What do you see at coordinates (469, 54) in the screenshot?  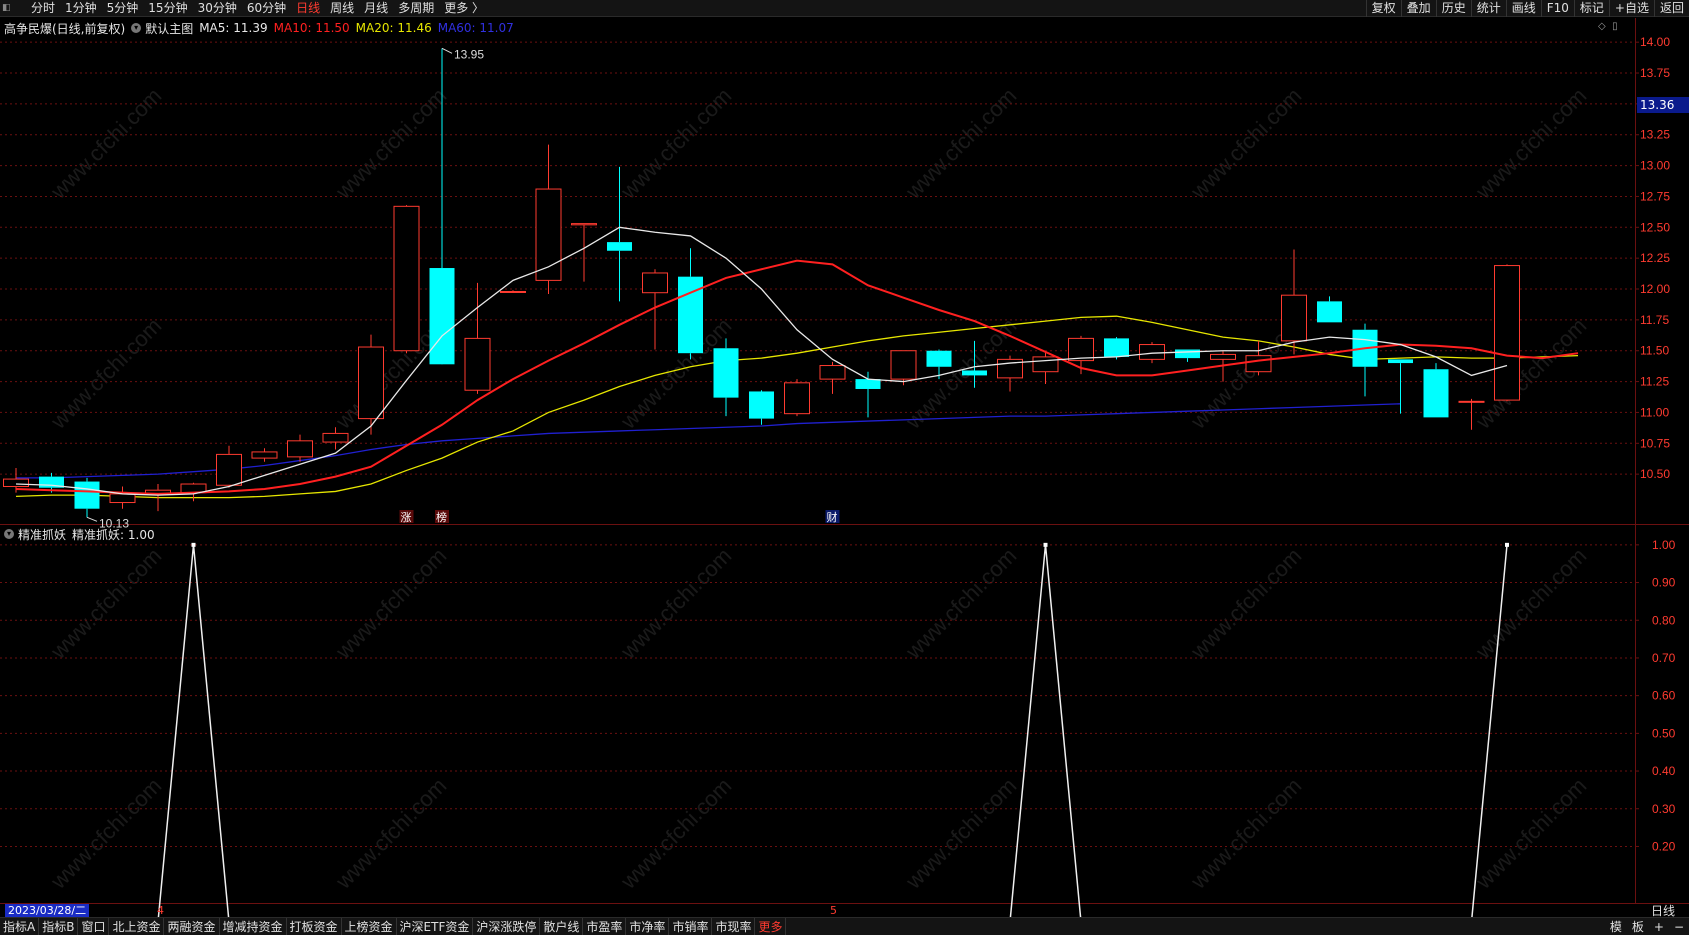 I see `high-price-label: 13.95` at bounding box center [469, 54].